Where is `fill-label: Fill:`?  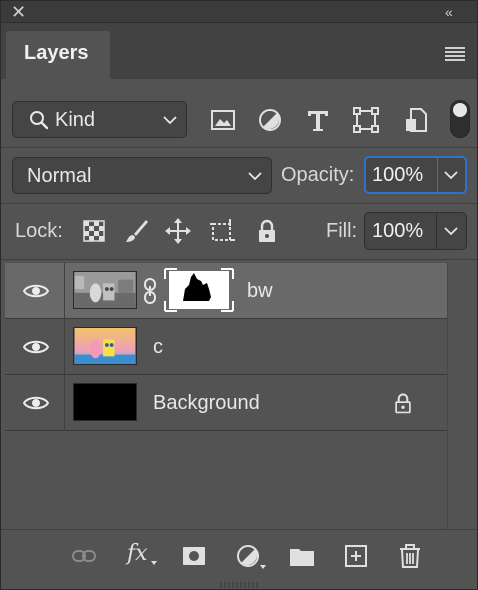 fill-label: Fill: is located at coordinates (342, 231).